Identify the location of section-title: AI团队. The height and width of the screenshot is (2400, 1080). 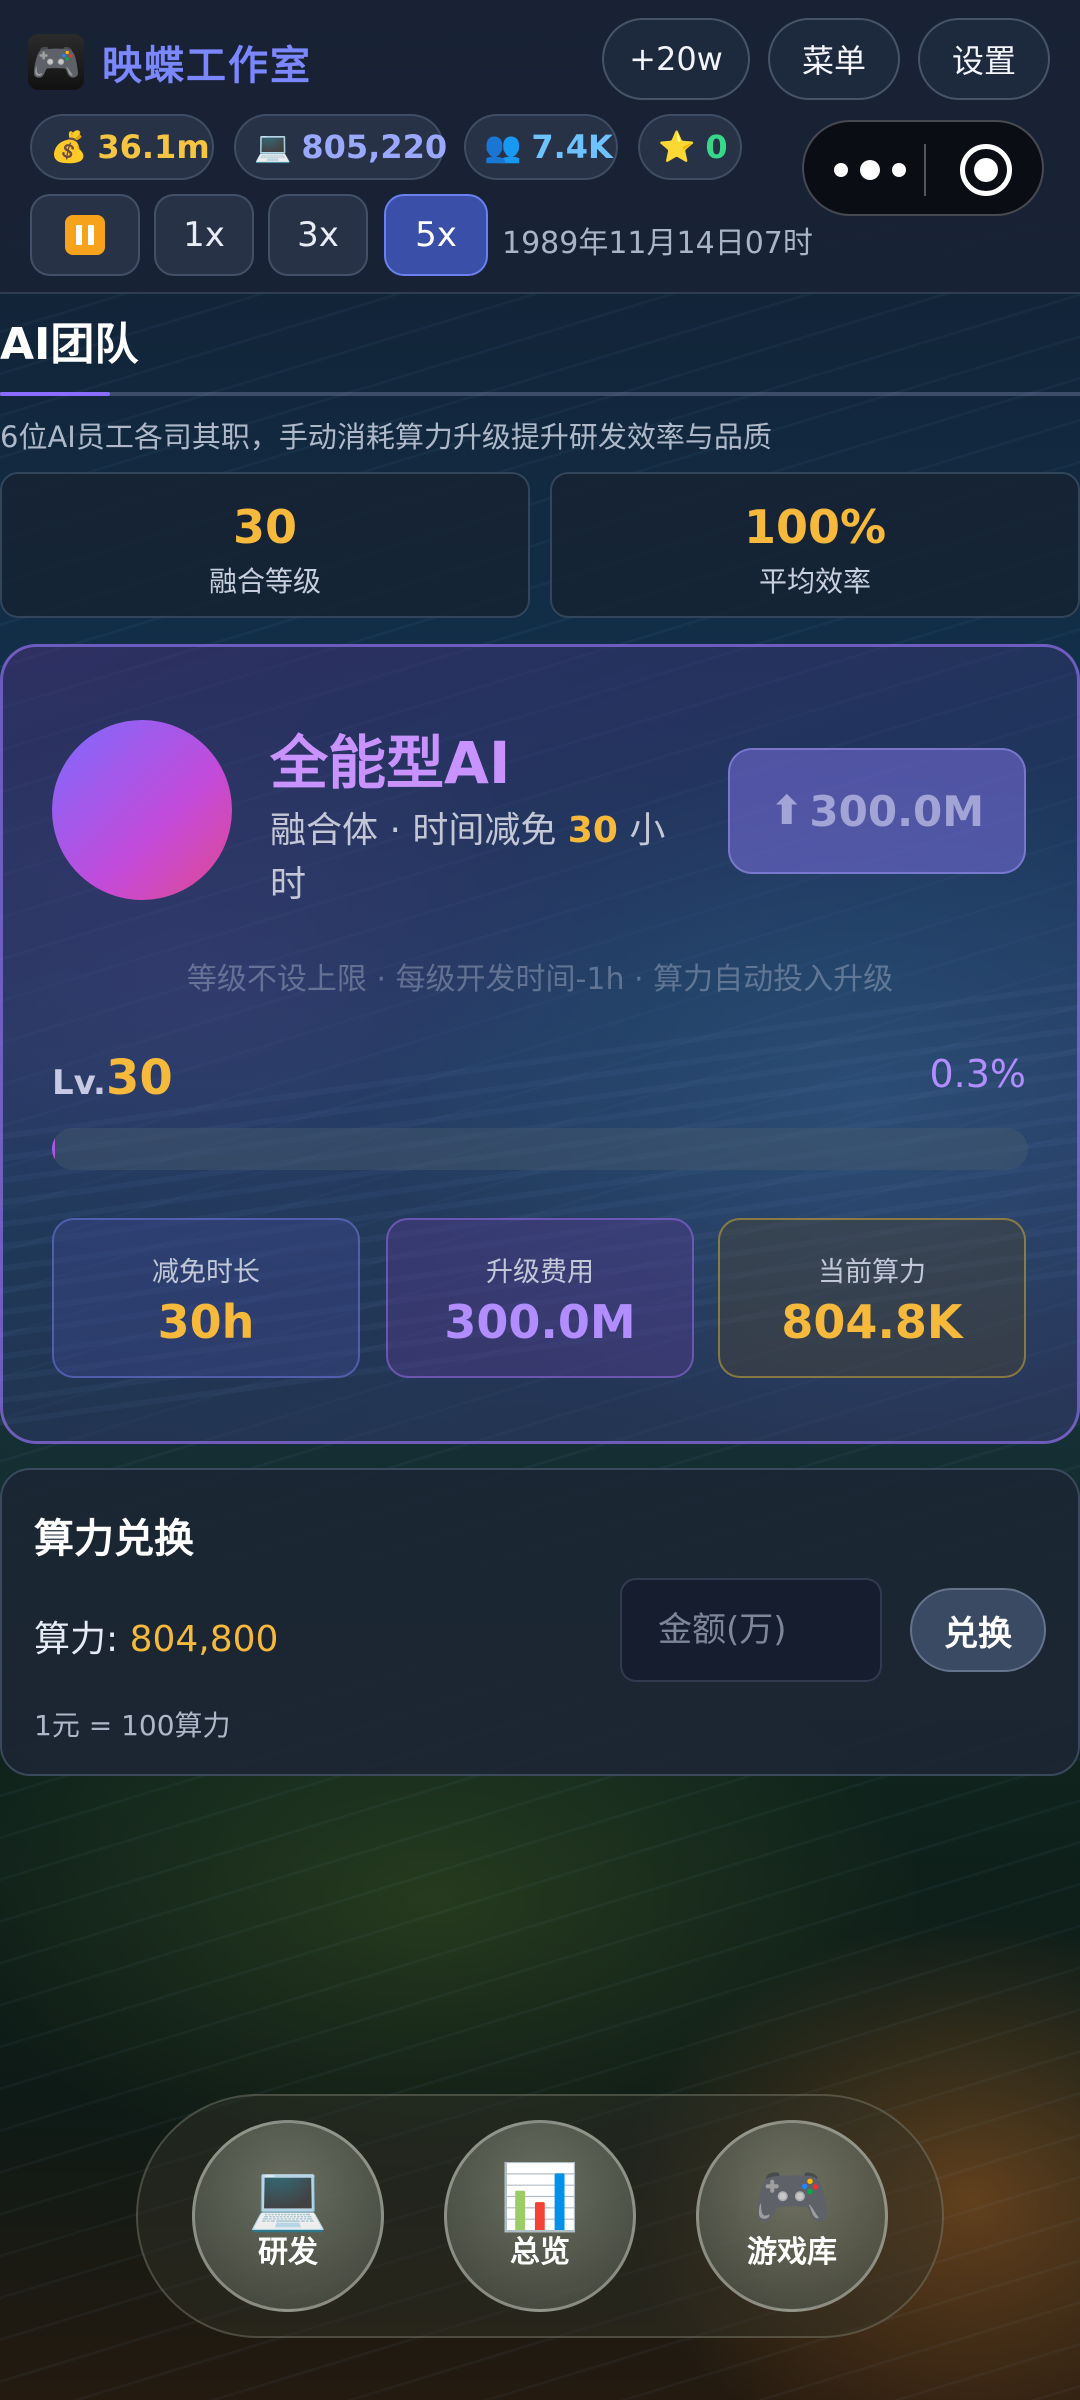
(69, 344).